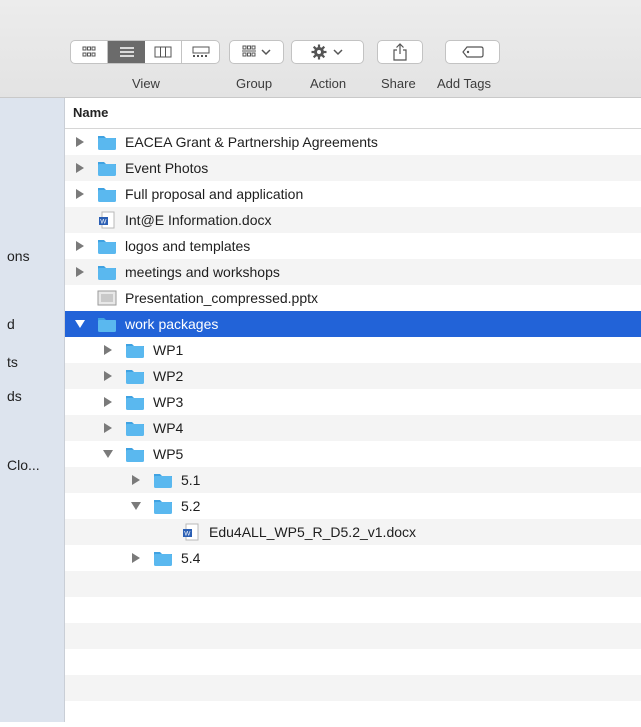 The image size is (641, 727). Describe the element at coordinates (353, 558) in the screenshot. I see `list-item: 5.4` at that location.